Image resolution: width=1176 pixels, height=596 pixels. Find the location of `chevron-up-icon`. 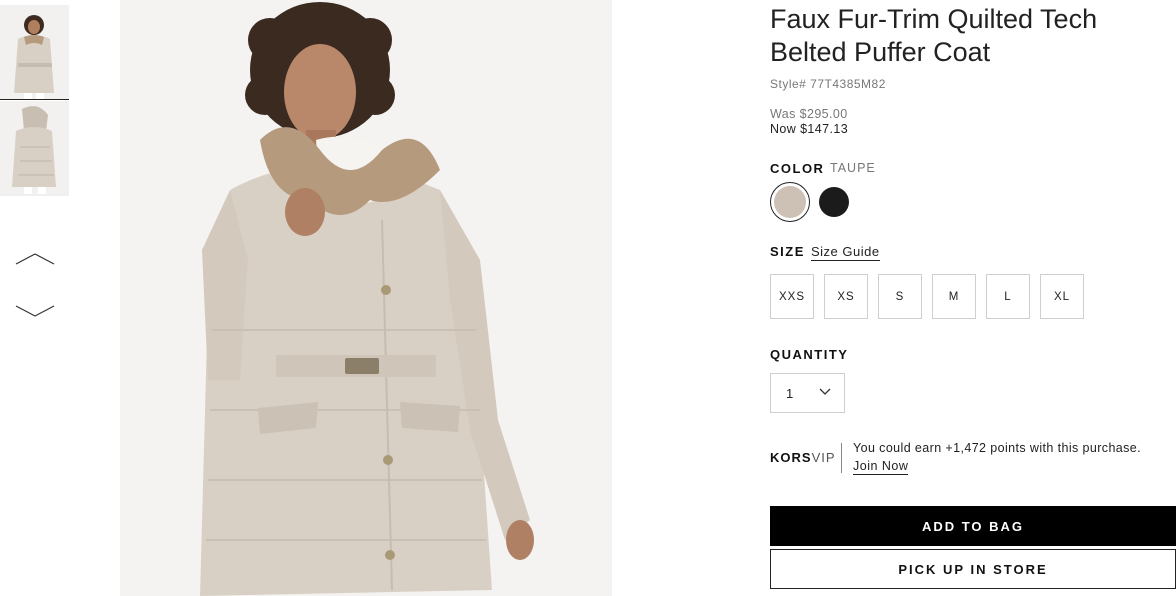

chevron-up-icon is located at coordinates (35, 259).